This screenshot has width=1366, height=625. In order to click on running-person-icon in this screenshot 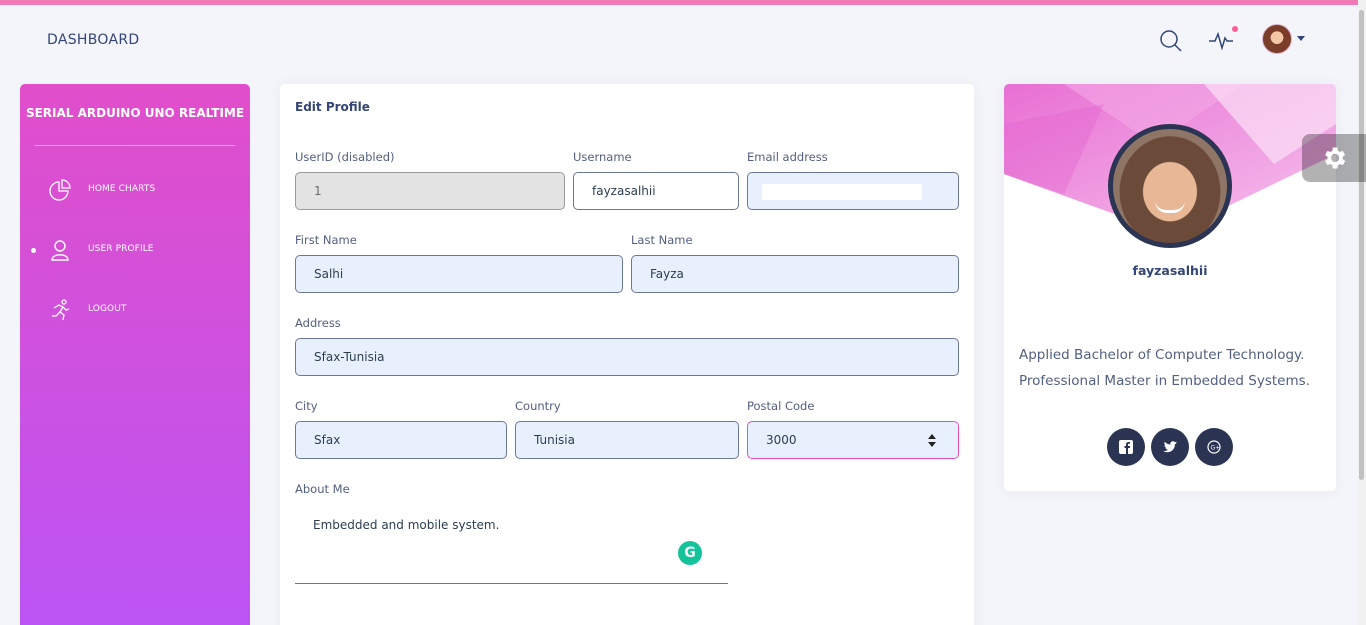, I will do `click(61, 310)`.